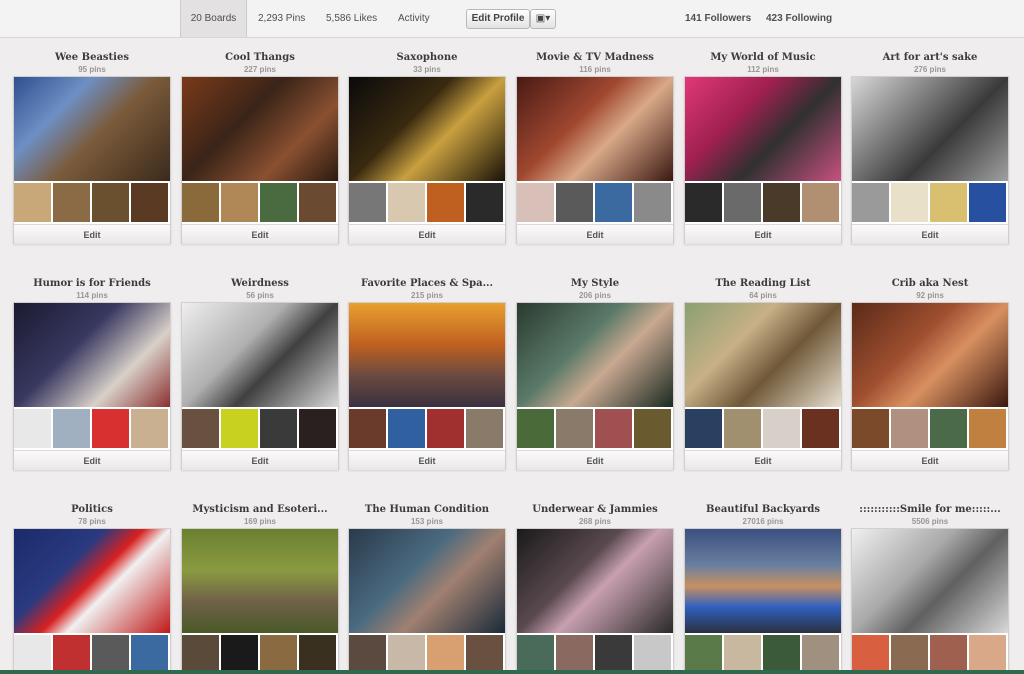 The image size is (1024, 674). Describe the element at coordinates (281, 18) in the screenshot. I see `pins-count-tab: 2,293 Pins` at that location.